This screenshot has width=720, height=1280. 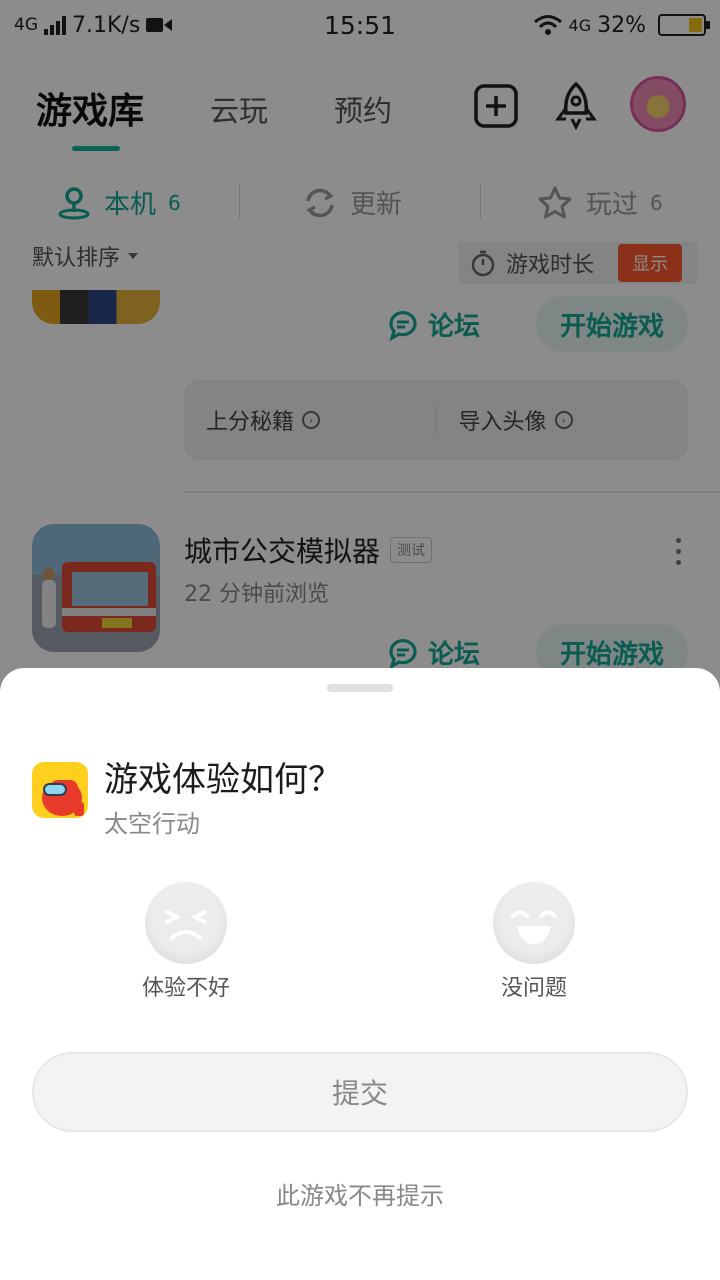 I want to click on option-bad-label: 体验不好, so click(x=186, y=986).